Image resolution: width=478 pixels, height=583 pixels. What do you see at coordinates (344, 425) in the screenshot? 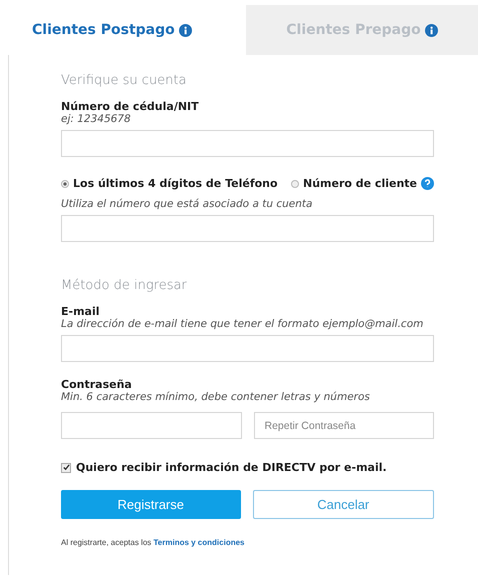
I see `repeat-password-field: Repetir Contraseña` at bounding box center [344, 425].